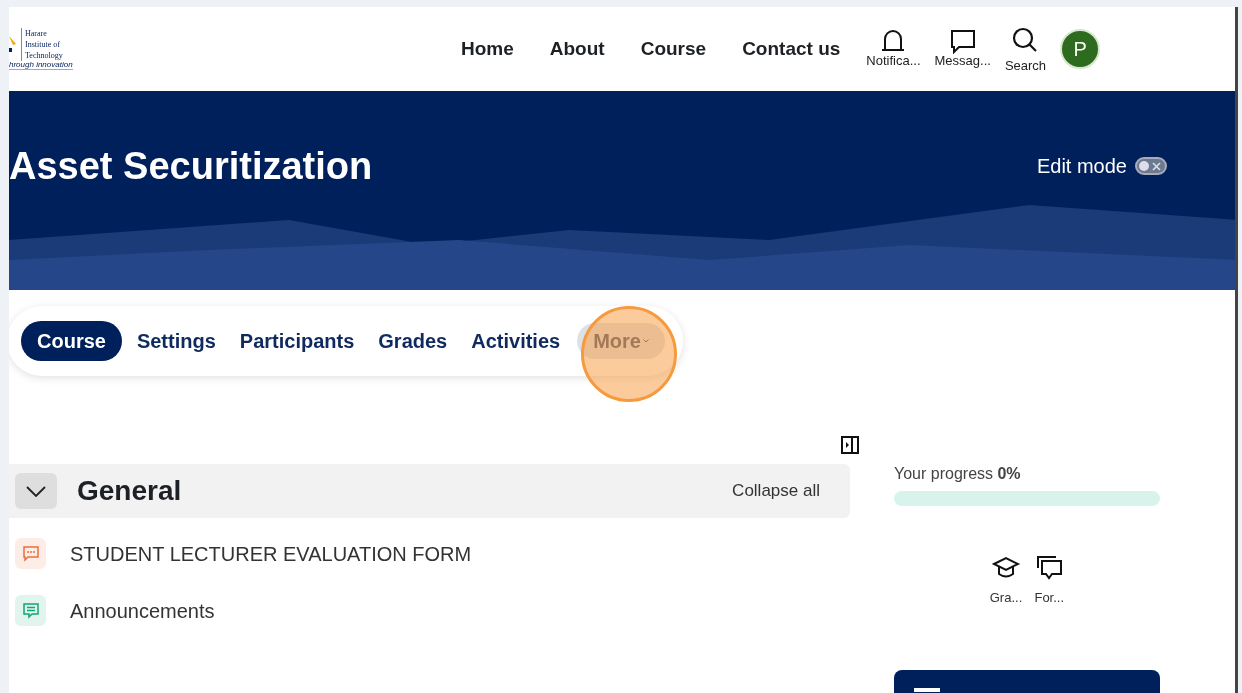  Describe the element at coordinates (413, 341) in the screenshot. I see `nav-tab: Grades` at that location.